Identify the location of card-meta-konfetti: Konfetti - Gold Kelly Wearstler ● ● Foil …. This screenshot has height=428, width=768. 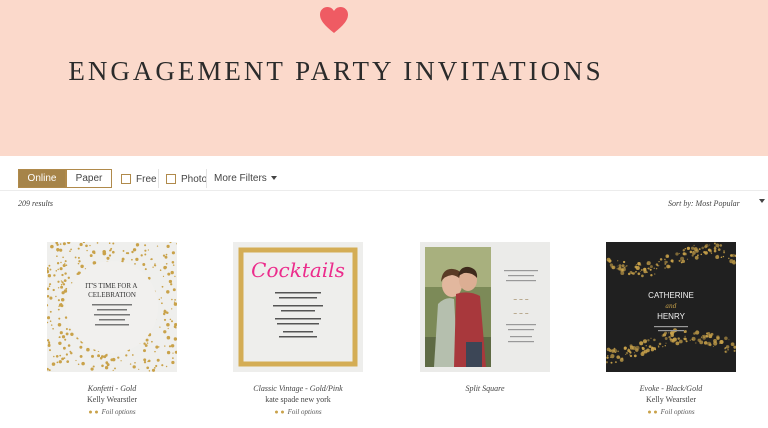
(112, 400).